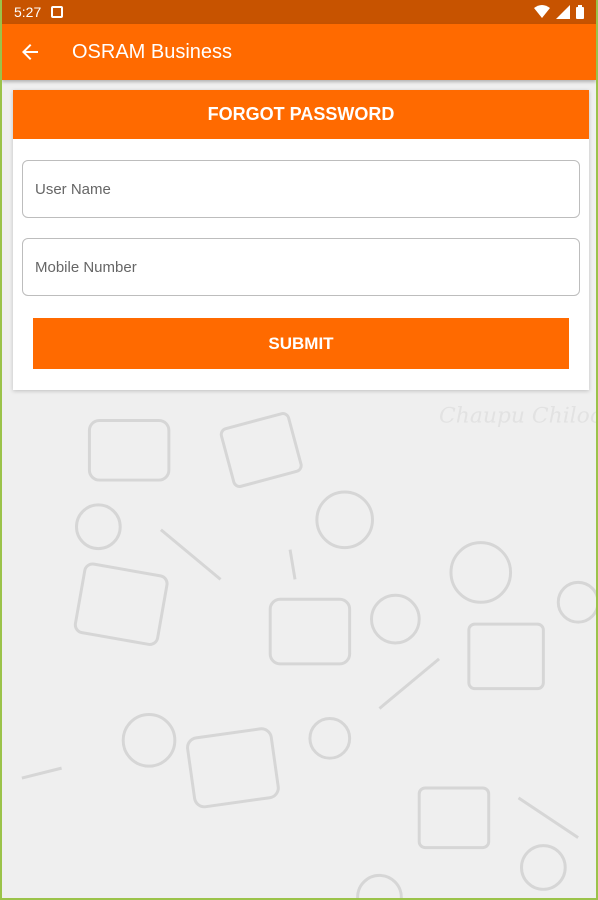 The width and height of the screenshot is (598, 900). Describe the element at coordinates (152, 51) in the screenshot. I see `app-title: OSRAM Business` at that location.